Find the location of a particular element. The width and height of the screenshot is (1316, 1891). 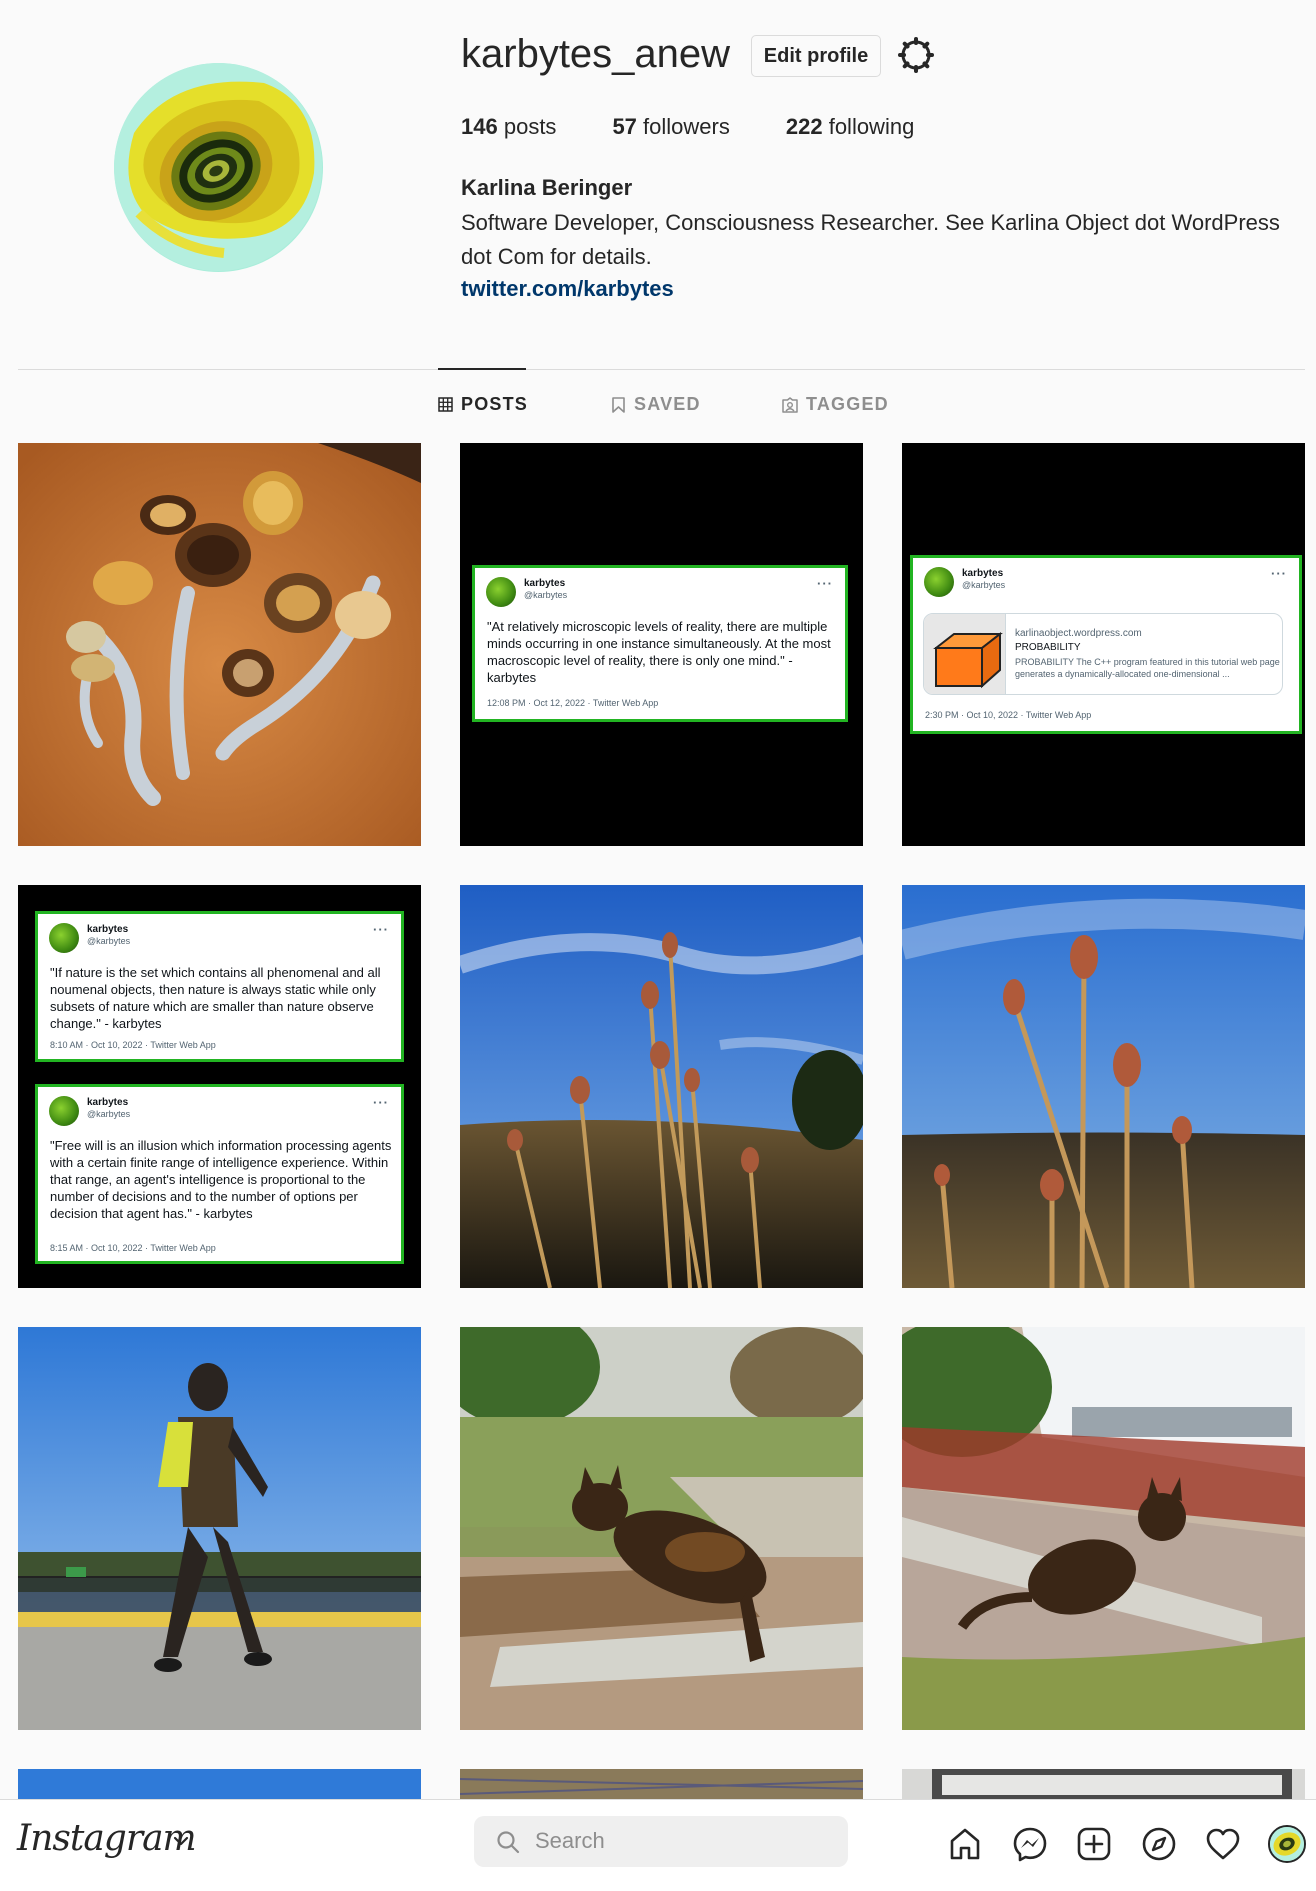

tabs-divider is located at coordinates (661, 369).